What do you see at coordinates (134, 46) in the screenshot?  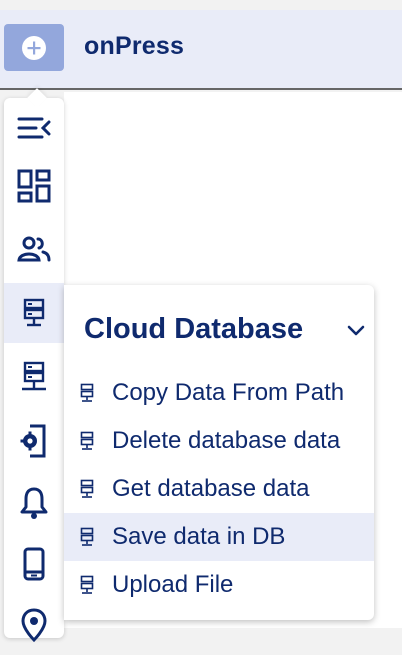 I see `app-title: onPress` at bounding box center [134, 46].